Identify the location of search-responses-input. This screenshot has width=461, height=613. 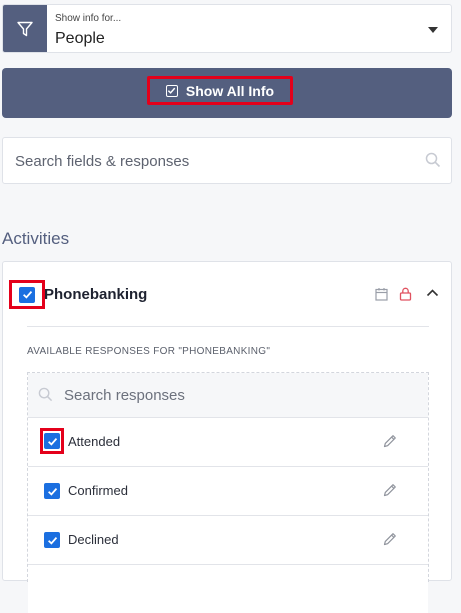
(234, 395).